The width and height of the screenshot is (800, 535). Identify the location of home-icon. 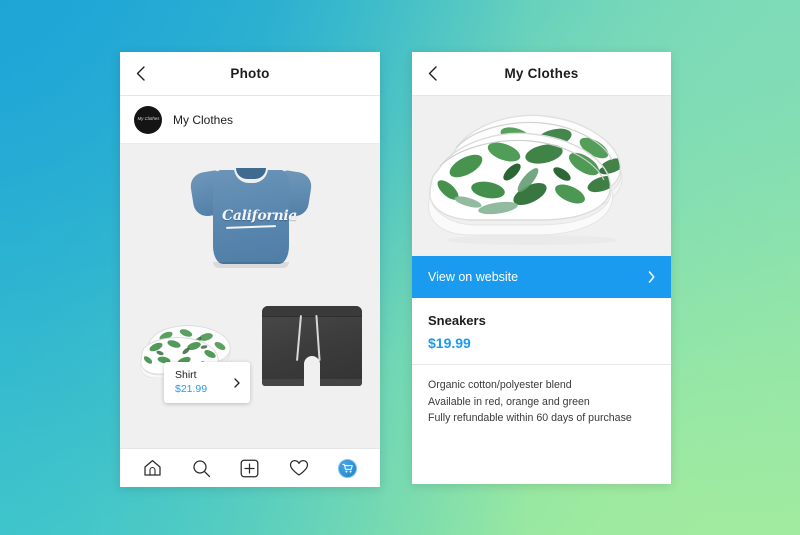
(152, 467).